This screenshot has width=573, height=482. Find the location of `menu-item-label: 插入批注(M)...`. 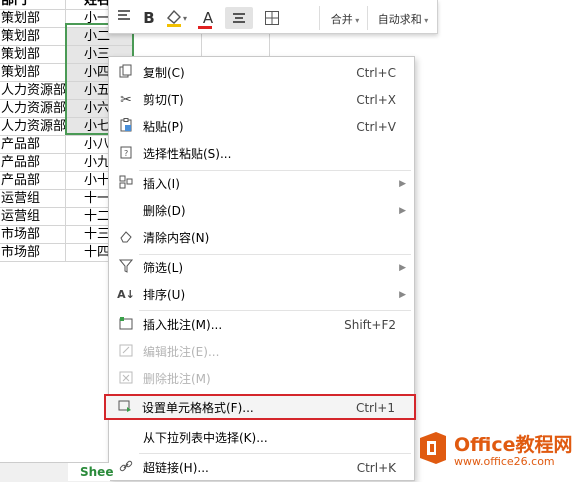

menu-item-label: 插入批注(M)... is located at coordinates (183, 325).